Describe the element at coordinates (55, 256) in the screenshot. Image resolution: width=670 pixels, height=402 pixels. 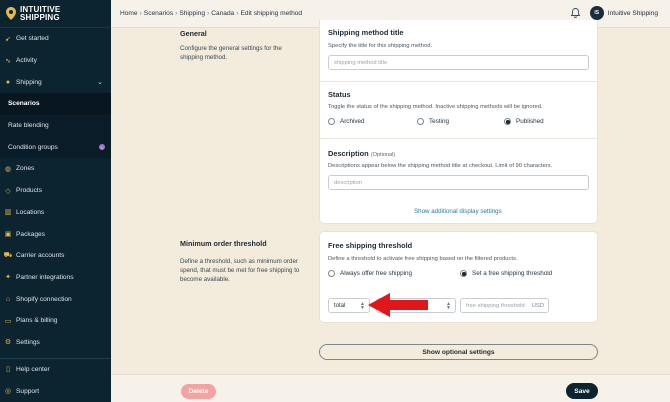
I see `sidebar-item-carrier-accounts: ⛟ Carrier accounts` at that location.